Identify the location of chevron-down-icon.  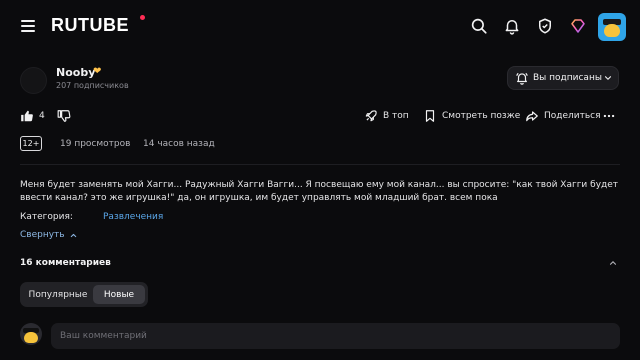
(608, 78).